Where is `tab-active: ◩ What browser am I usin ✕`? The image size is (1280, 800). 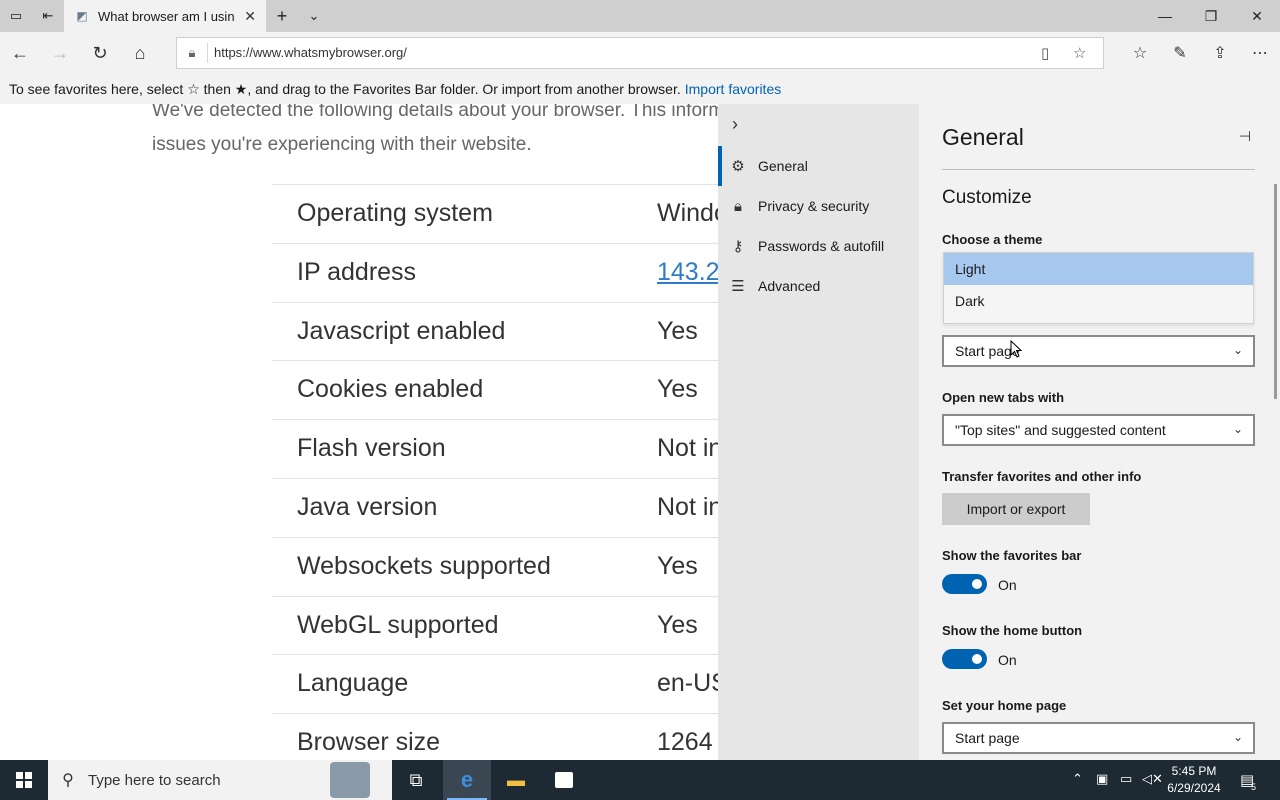
tab-active: ◩ What browser am I usin ✕ is located at coordinates (165, 16).